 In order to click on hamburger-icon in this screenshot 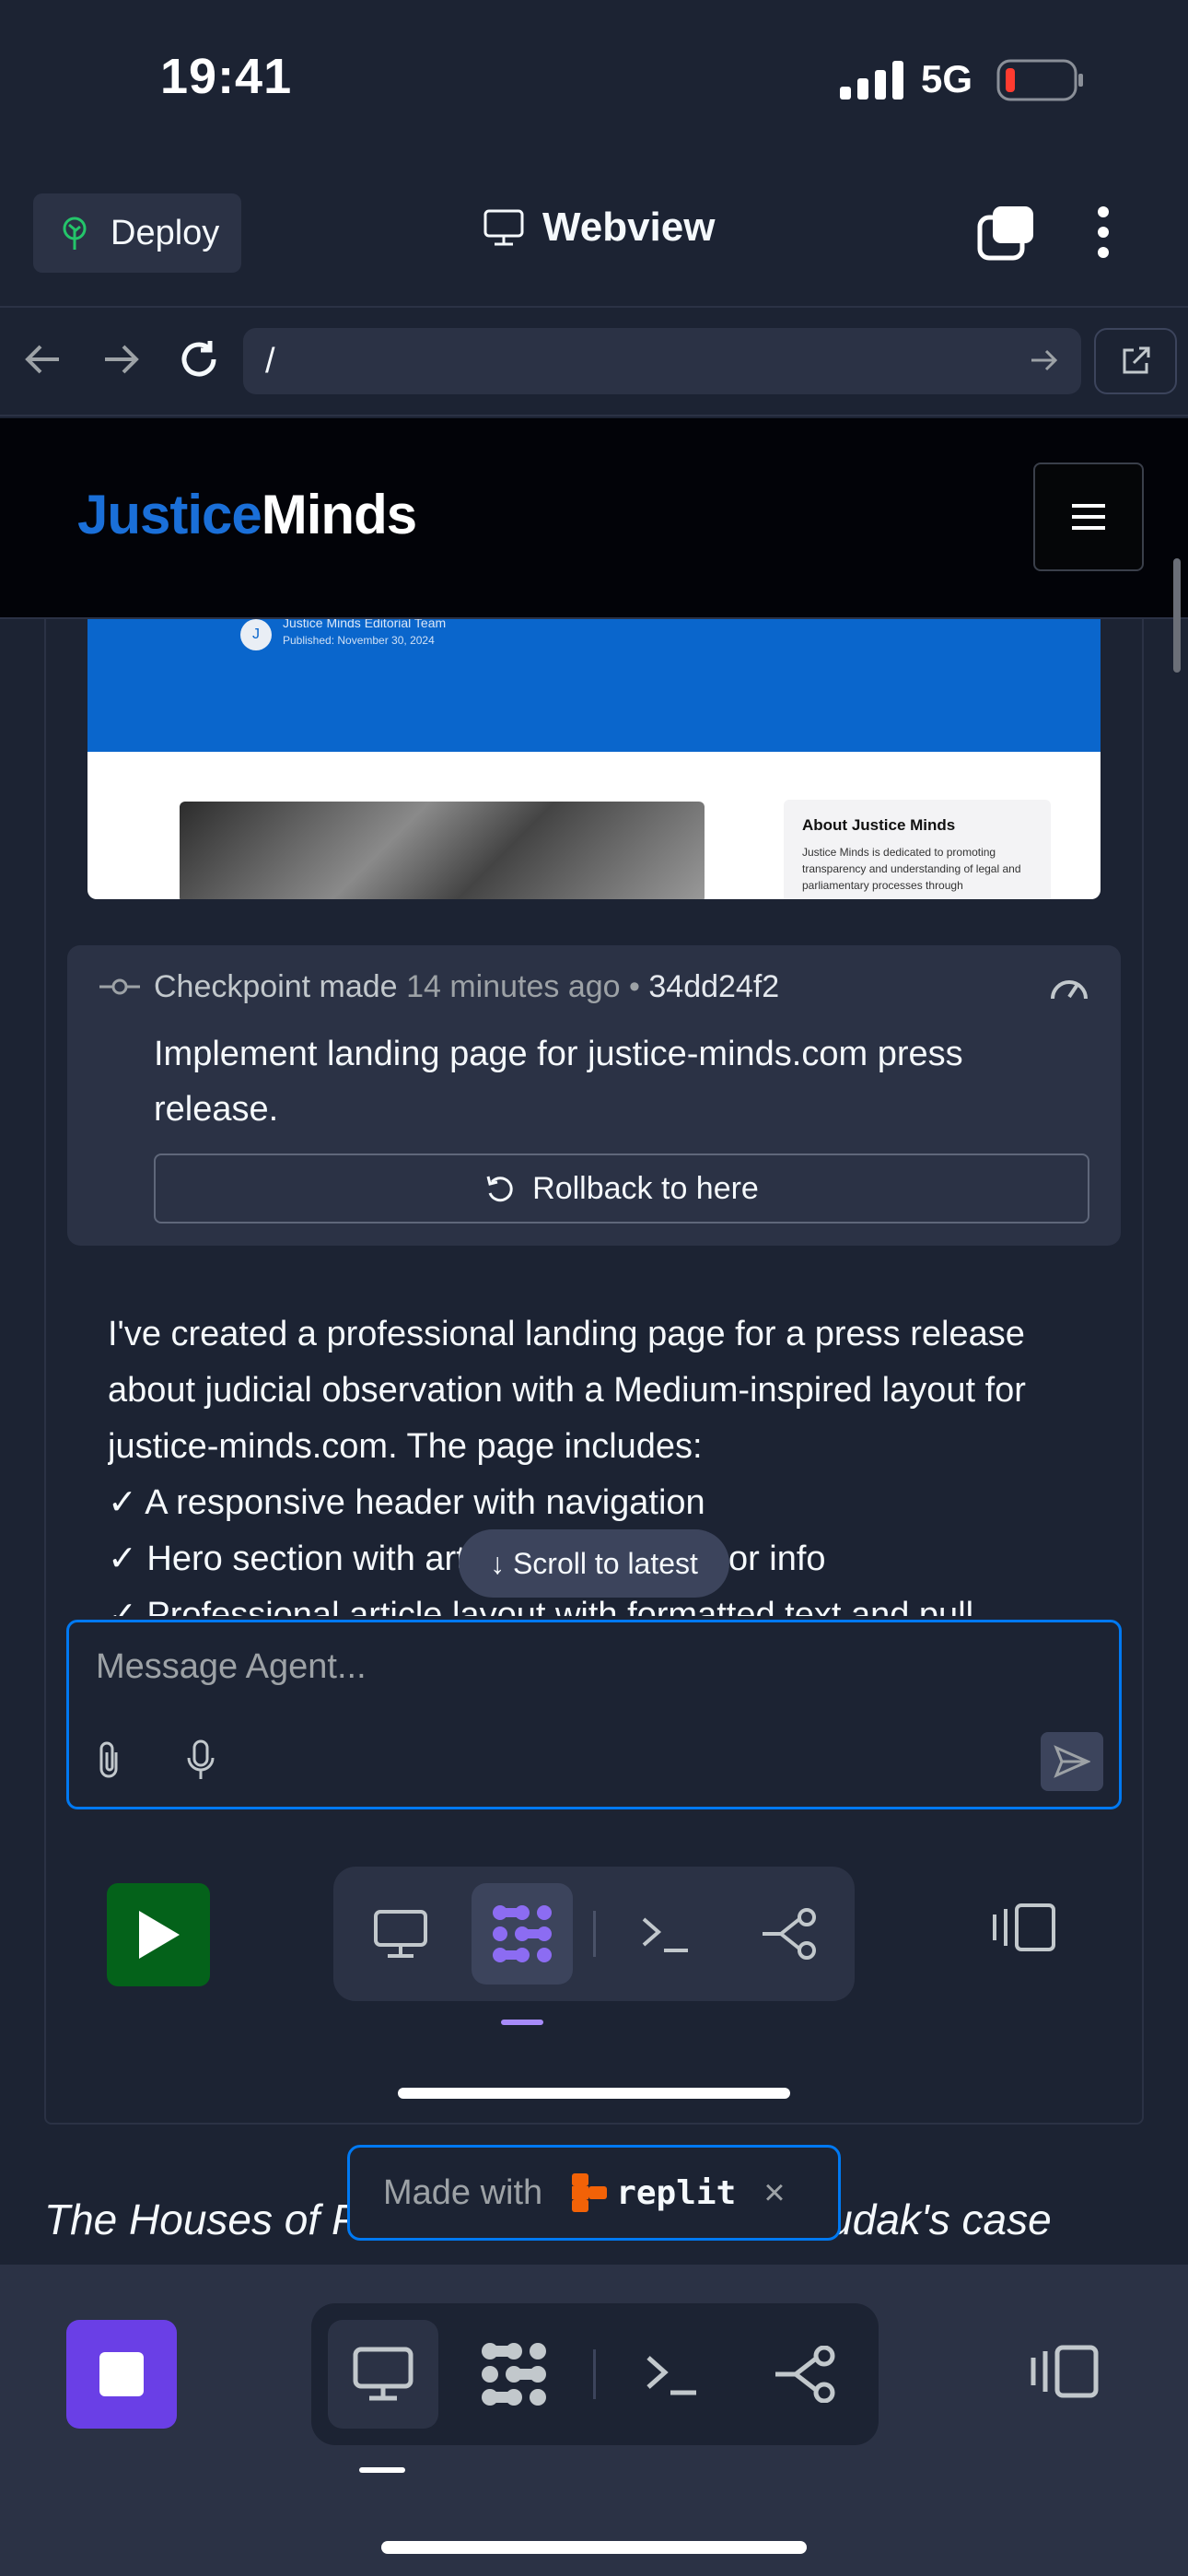, I will do `click(1088, 517)`.